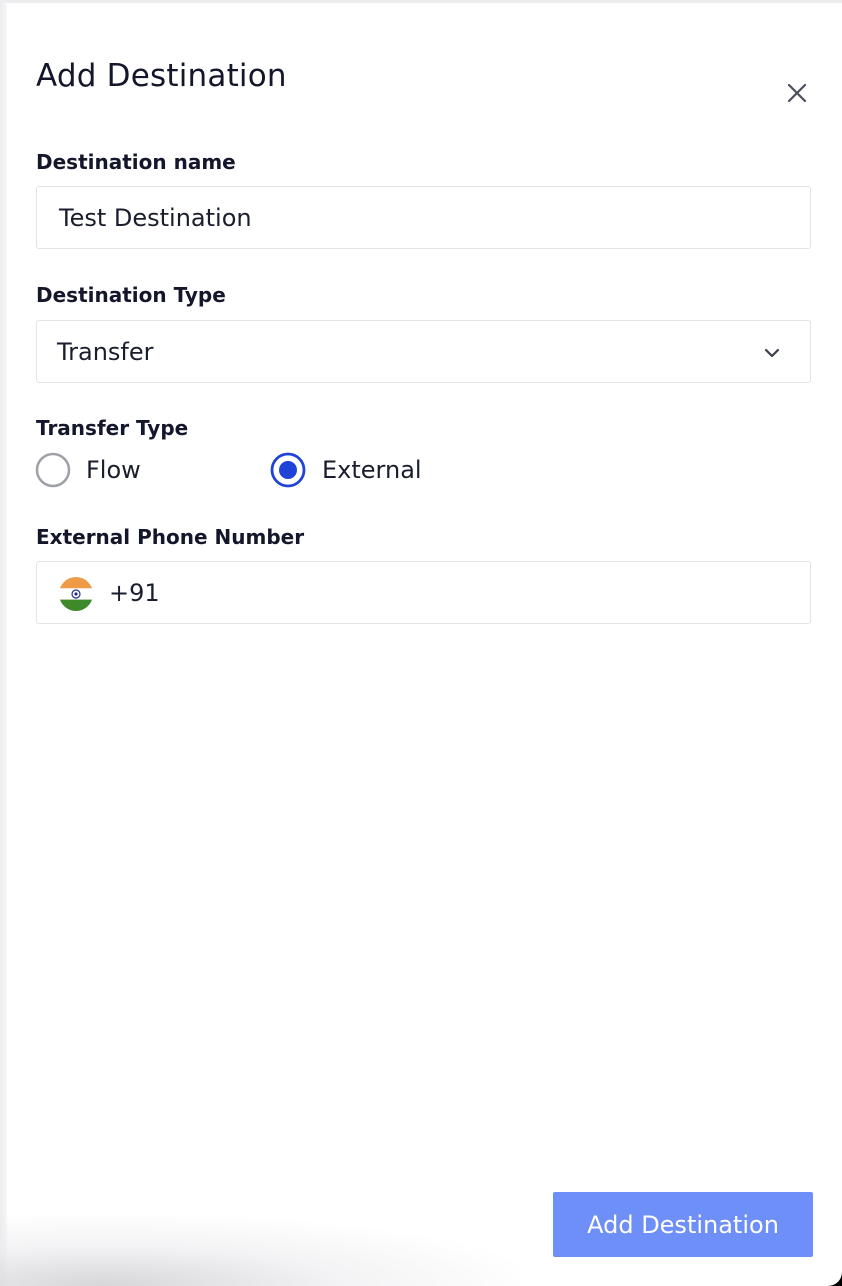 The height and width of the screenshot is (1286, 842). I want to click on radio-selected-icon, so click(288, 470).